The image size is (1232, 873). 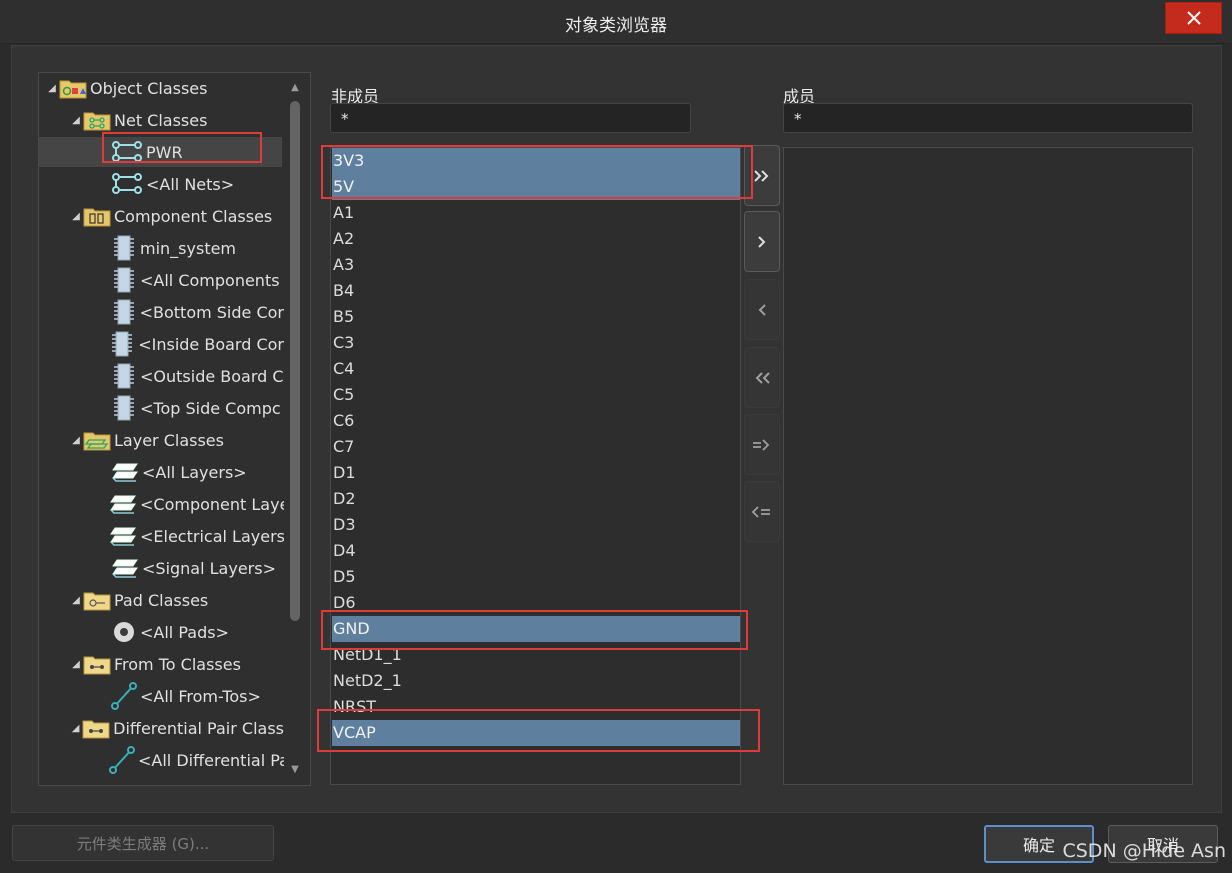 I want to click on list-item: D1, so click(x=536, y=473).